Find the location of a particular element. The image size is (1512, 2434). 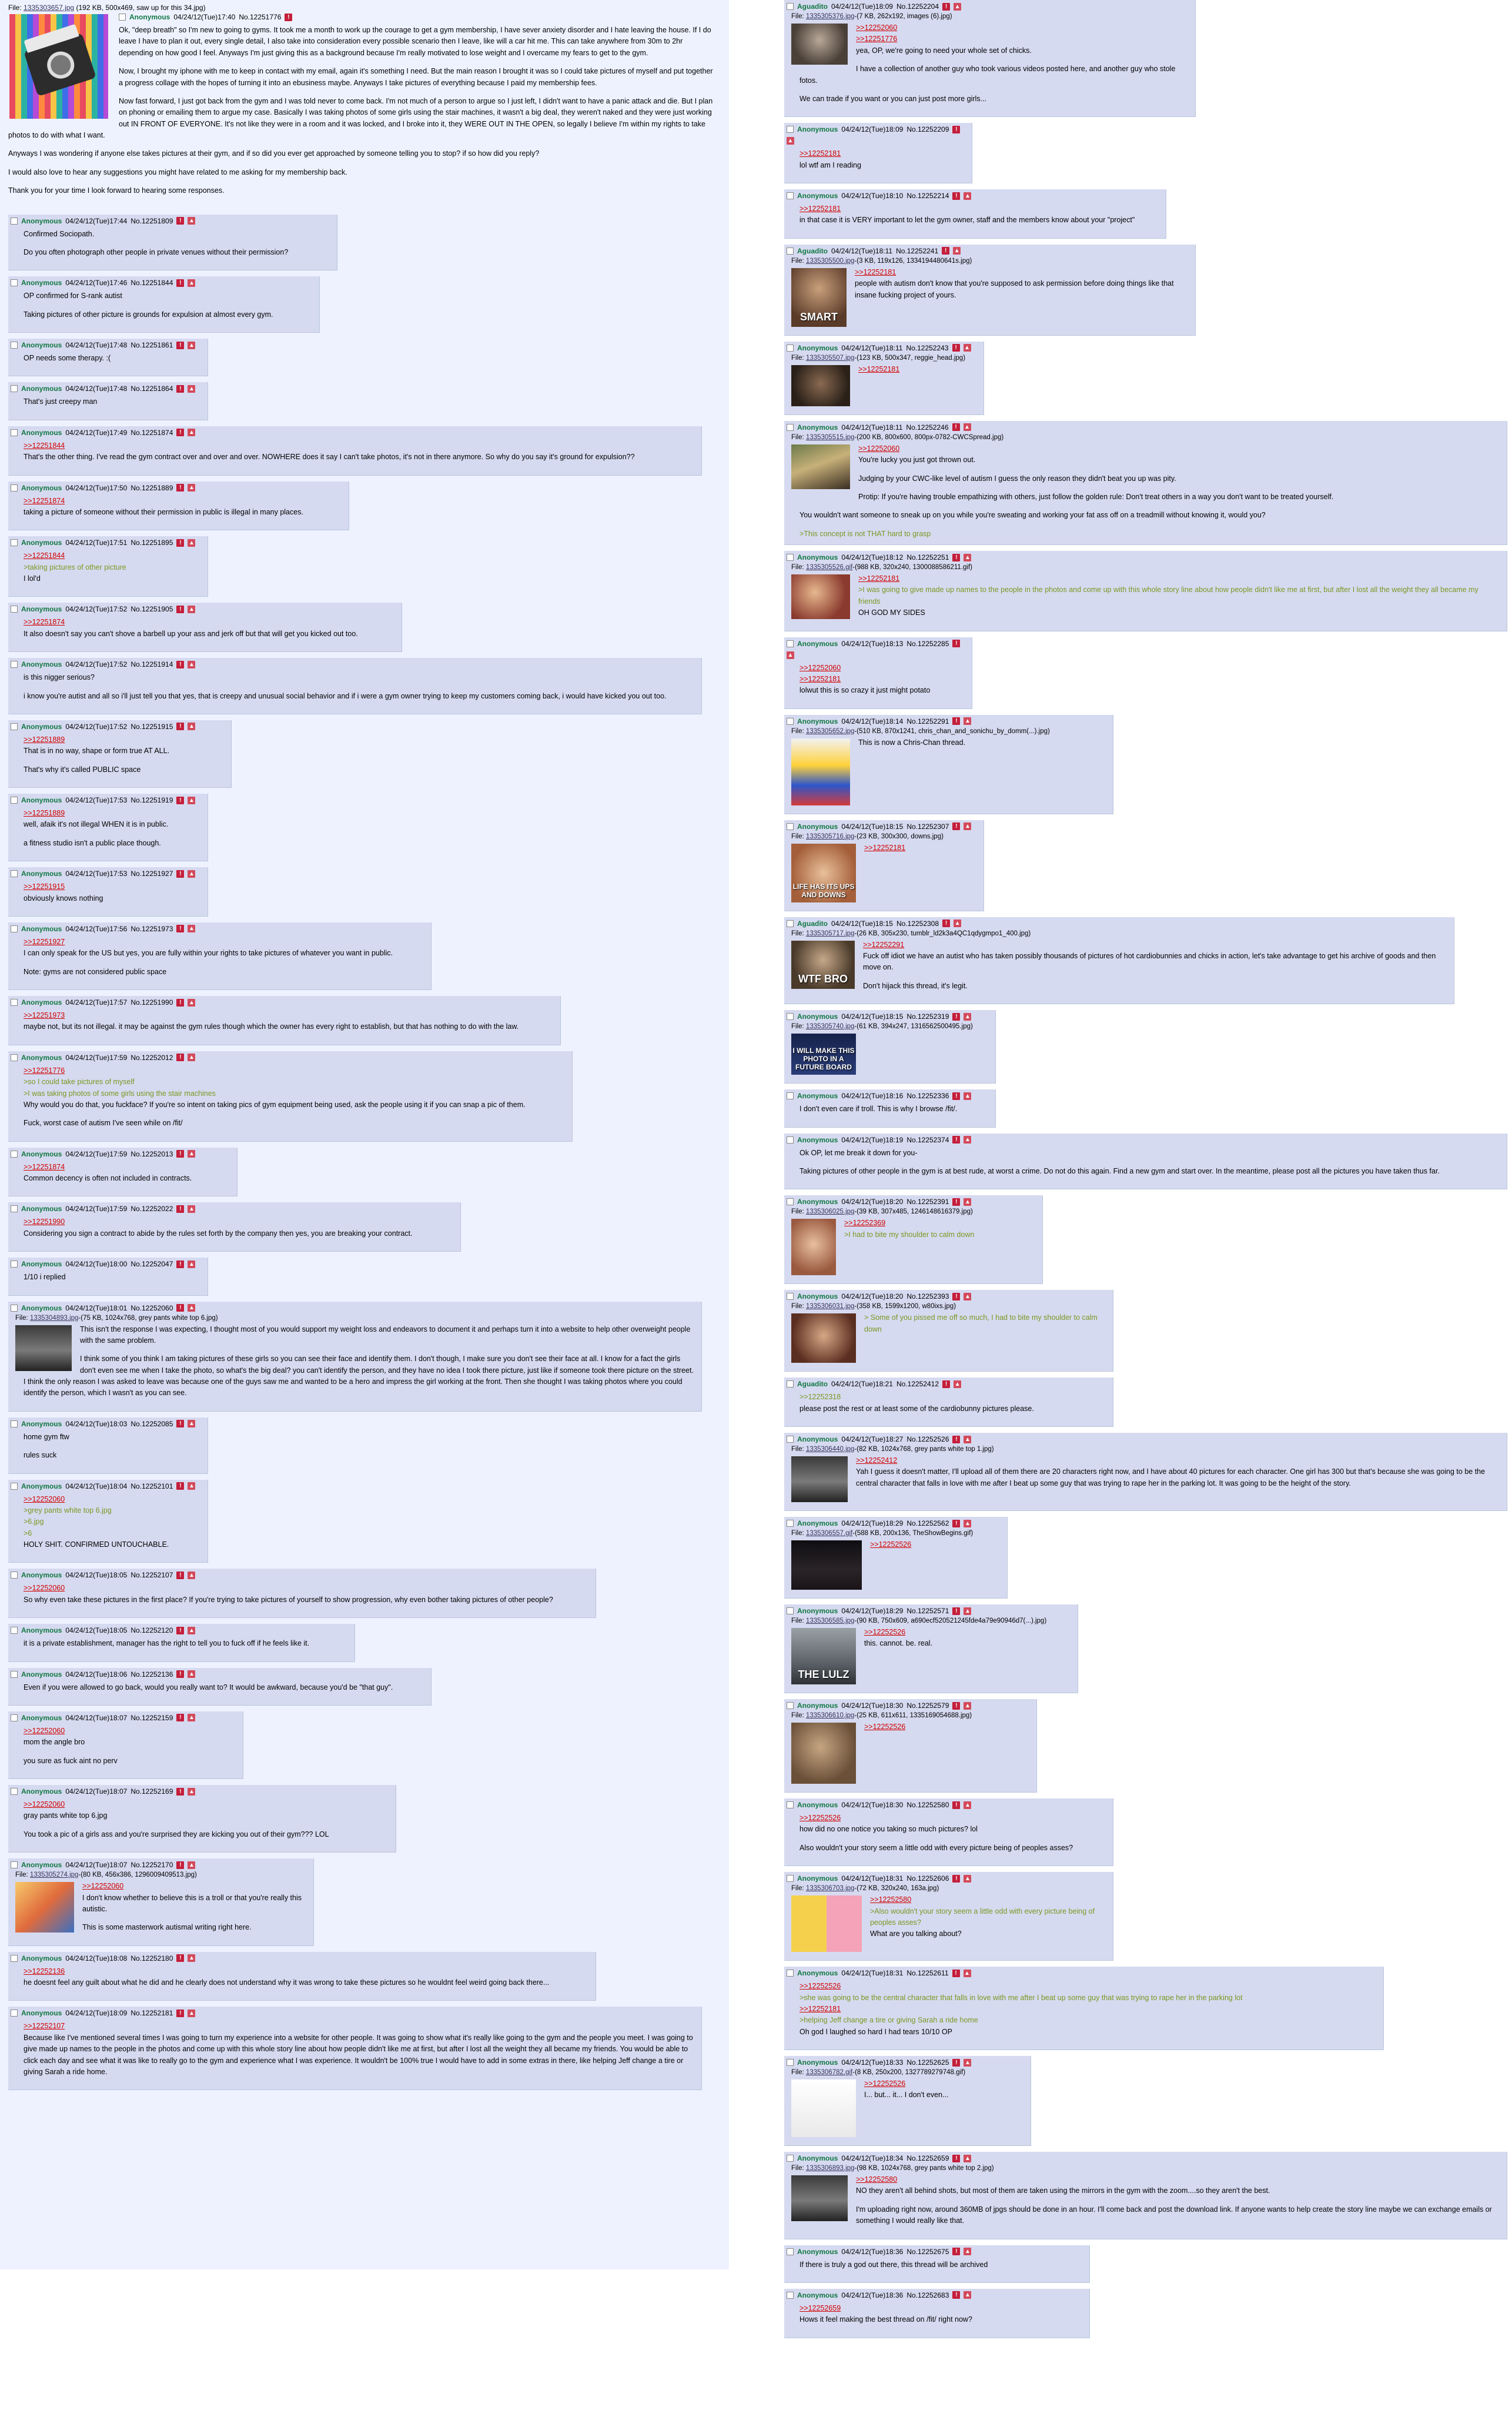

post-number: No.12252246 is located at coordinates (927, 428).